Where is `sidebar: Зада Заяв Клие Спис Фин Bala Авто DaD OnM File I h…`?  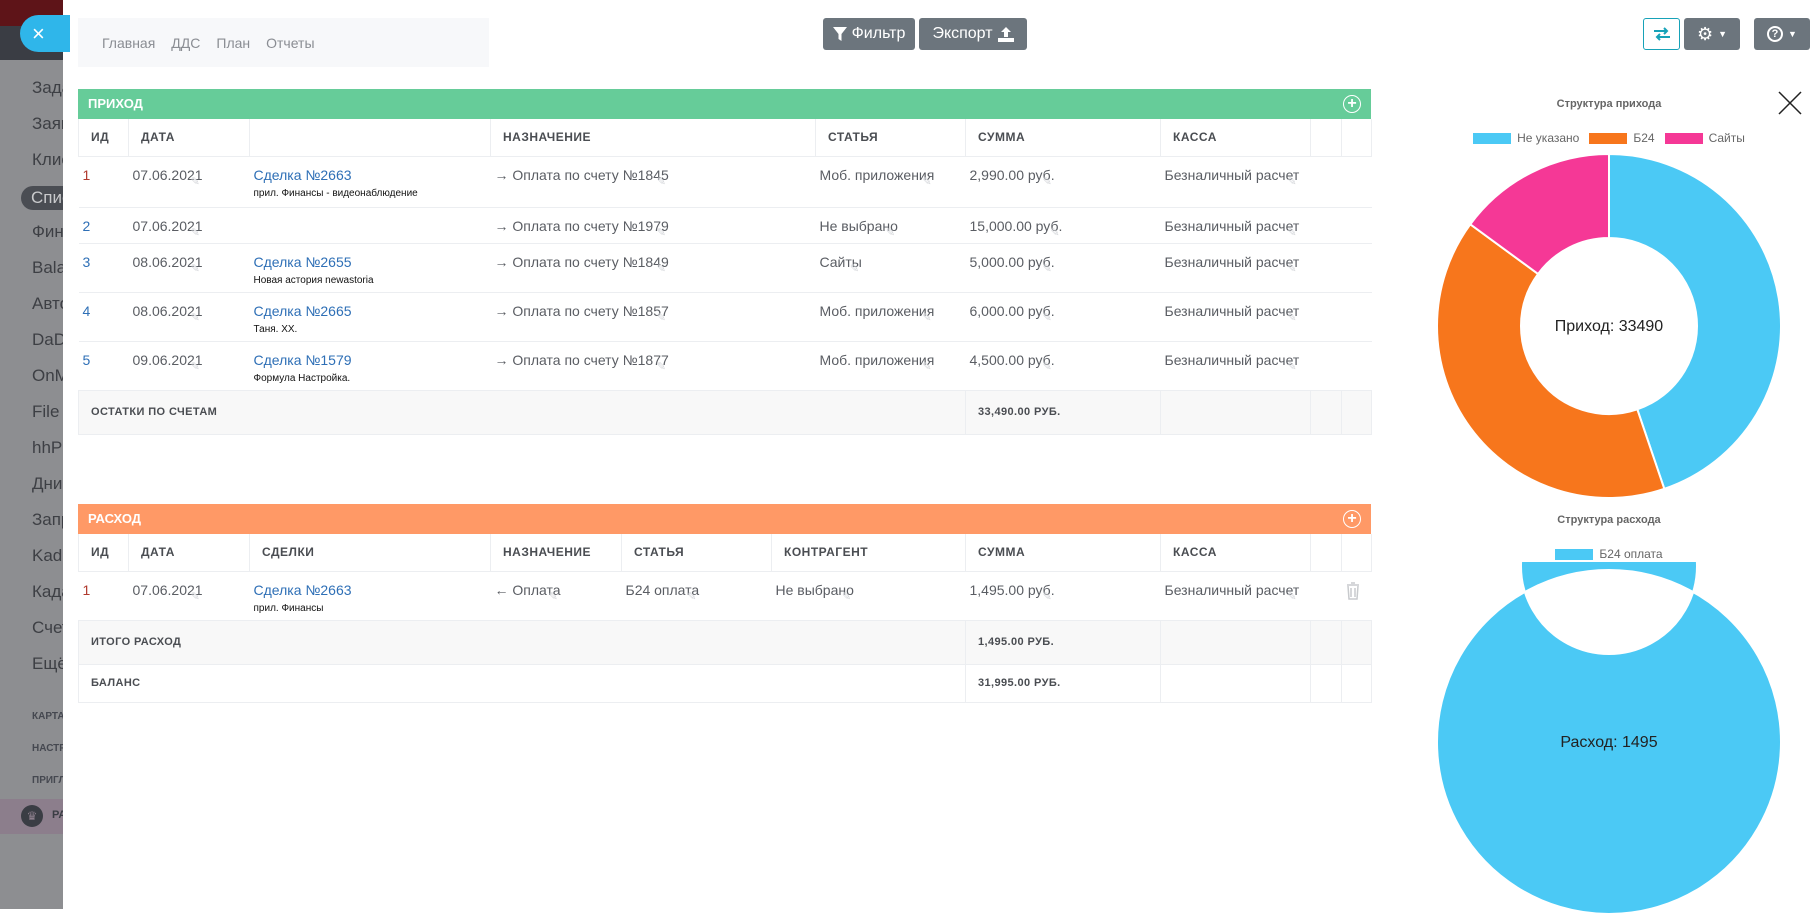 sidebar: Зада Заяв Клие Спис Фин Bala Авто DaD OnM File I h… is located at coordinates (31, 454).